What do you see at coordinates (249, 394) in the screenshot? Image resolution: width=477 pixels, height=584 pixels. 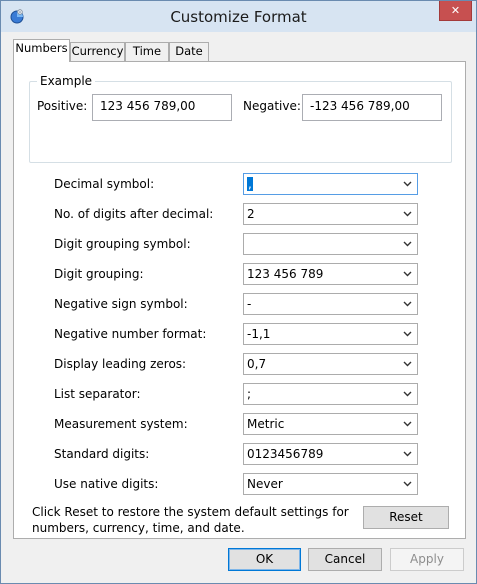 I see `combo-value: ;` at bounding box center [249, 394].